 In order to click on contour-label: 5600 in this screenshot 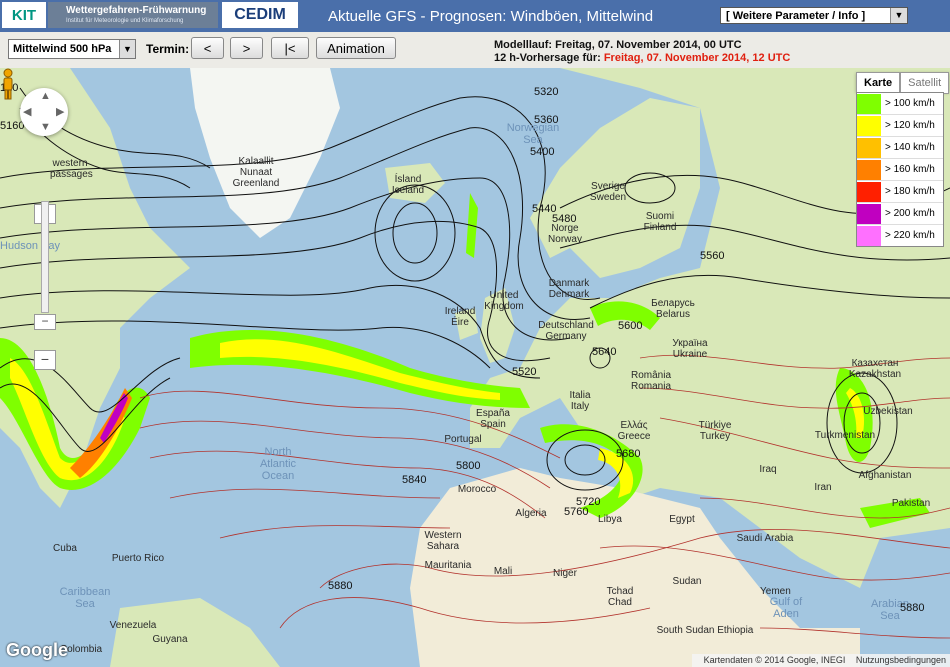, I will do `click(630, 326)`.